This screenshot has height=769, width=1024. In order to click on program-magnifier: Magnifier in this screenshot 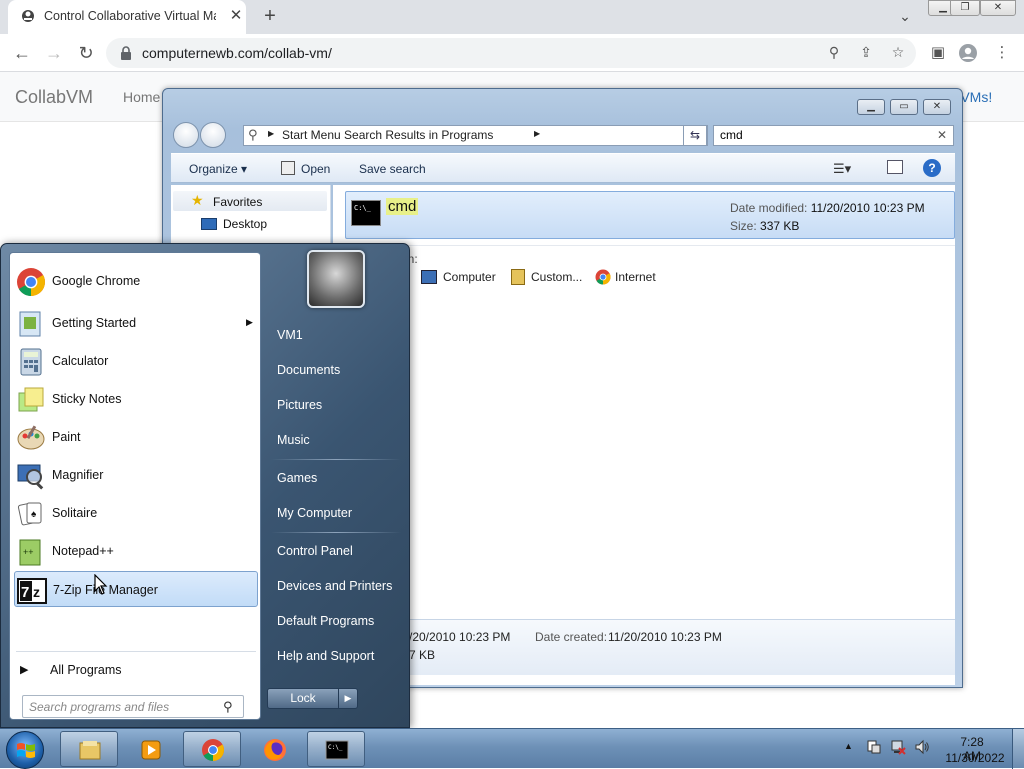, I will do `click(136, 475)`.